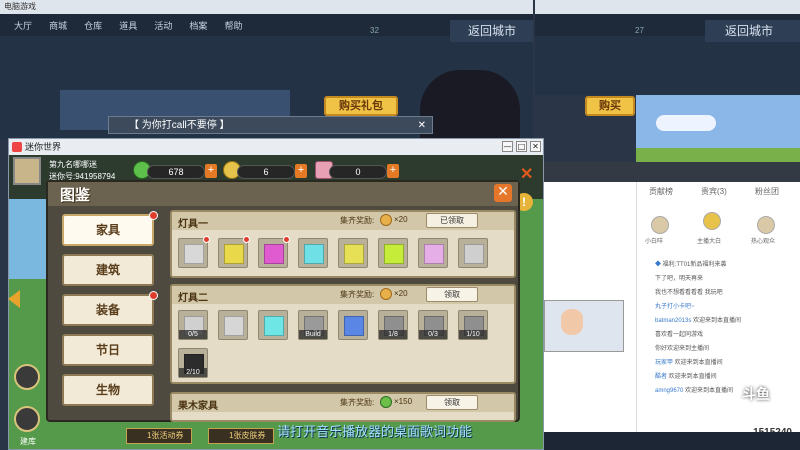 The width and height of the screenshot is (800, 450). What do you see at coordinates (193, 363) in the screenshot?
I see `collection-item: 2/10` at bounding box center [193, 363].